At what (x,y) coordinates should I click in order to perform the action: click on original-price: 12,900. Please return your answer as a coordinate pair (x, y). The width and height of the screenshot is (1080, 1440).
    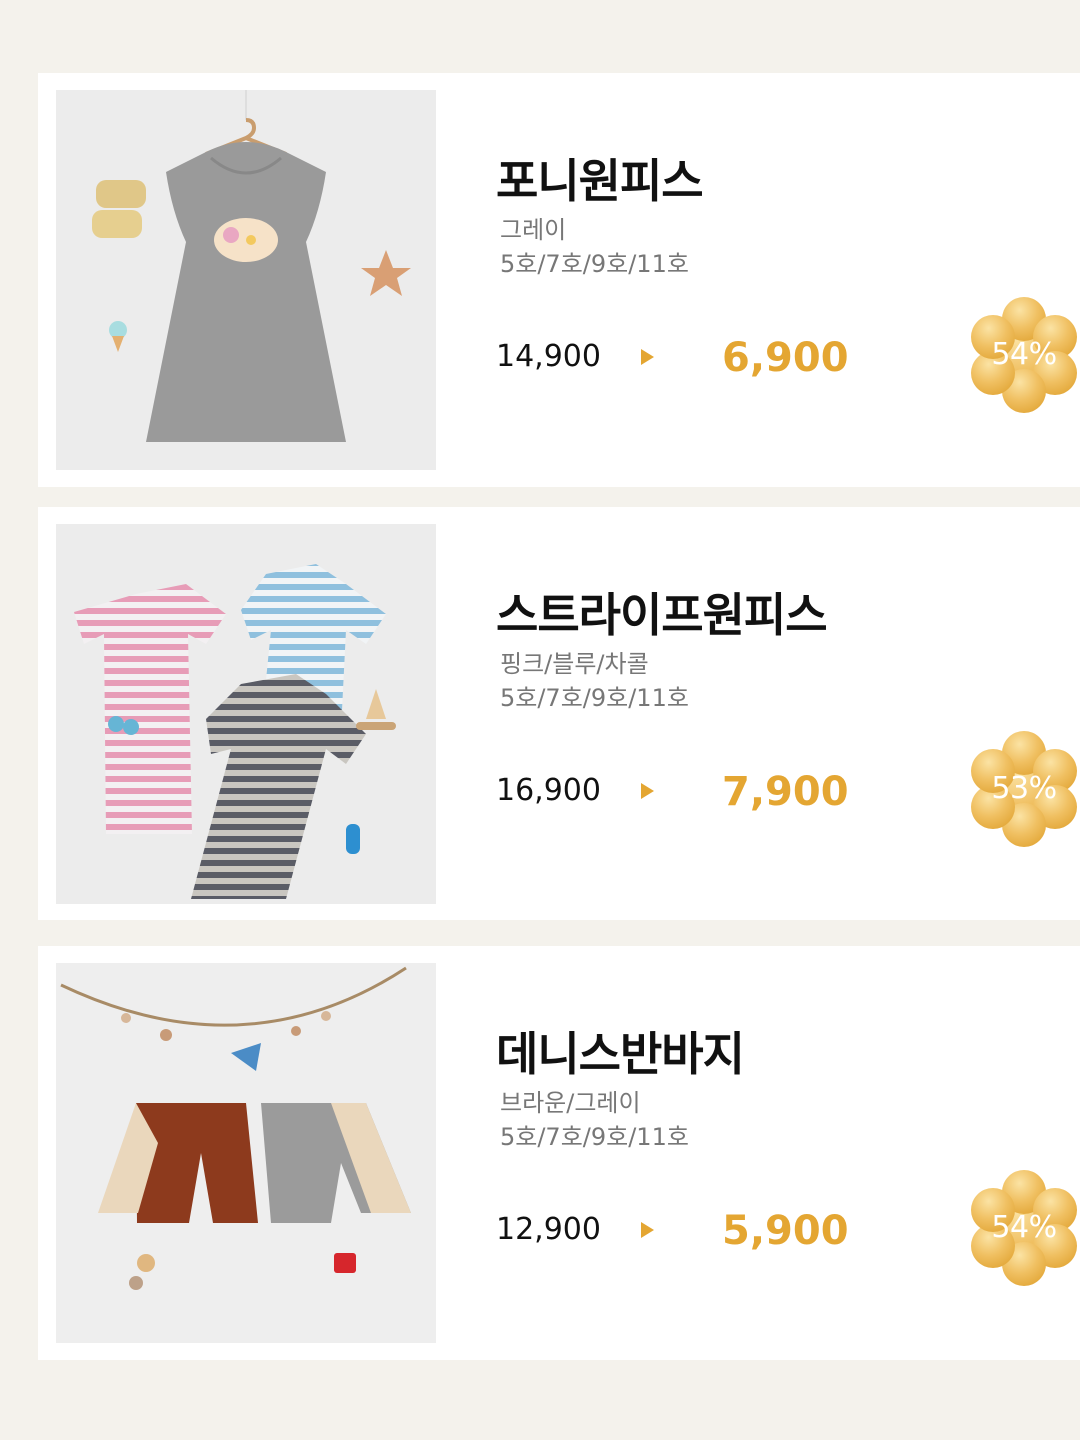
    Looking at the image, I should click on (548, 1229).